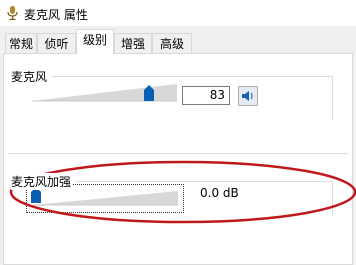 Image resolution: width=356 pixels, height=265 pixels. Describe the element at coordinates (219, 193) in the screenshot. I see `boost-db-value: 0.0 dB` at that location.